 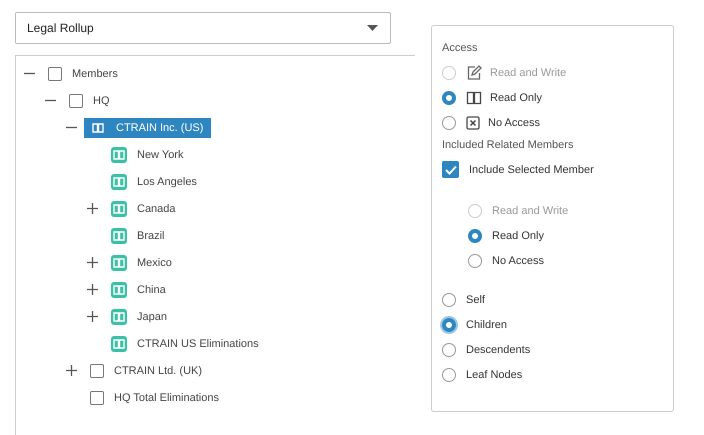 What do you see at coordinates (166, 398) in the screenshot?
I see `tree-item: HQ Total Eliminations` at bounding box center [166, 398].